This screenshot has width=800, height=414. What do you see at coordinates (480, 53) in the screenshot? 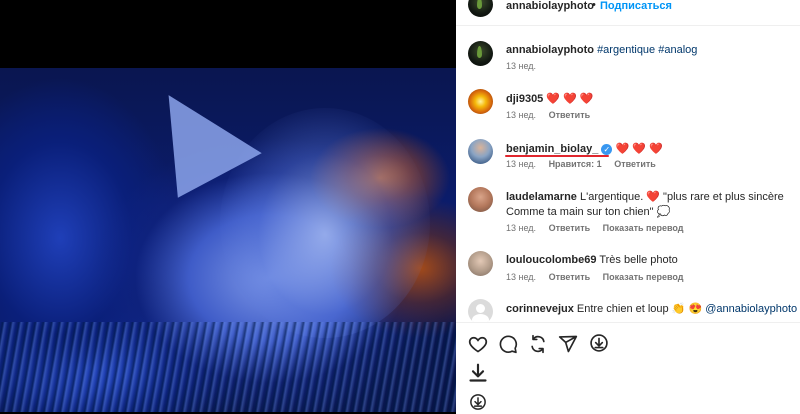
I see `caption-avatar` at bounding box center [480, 53].